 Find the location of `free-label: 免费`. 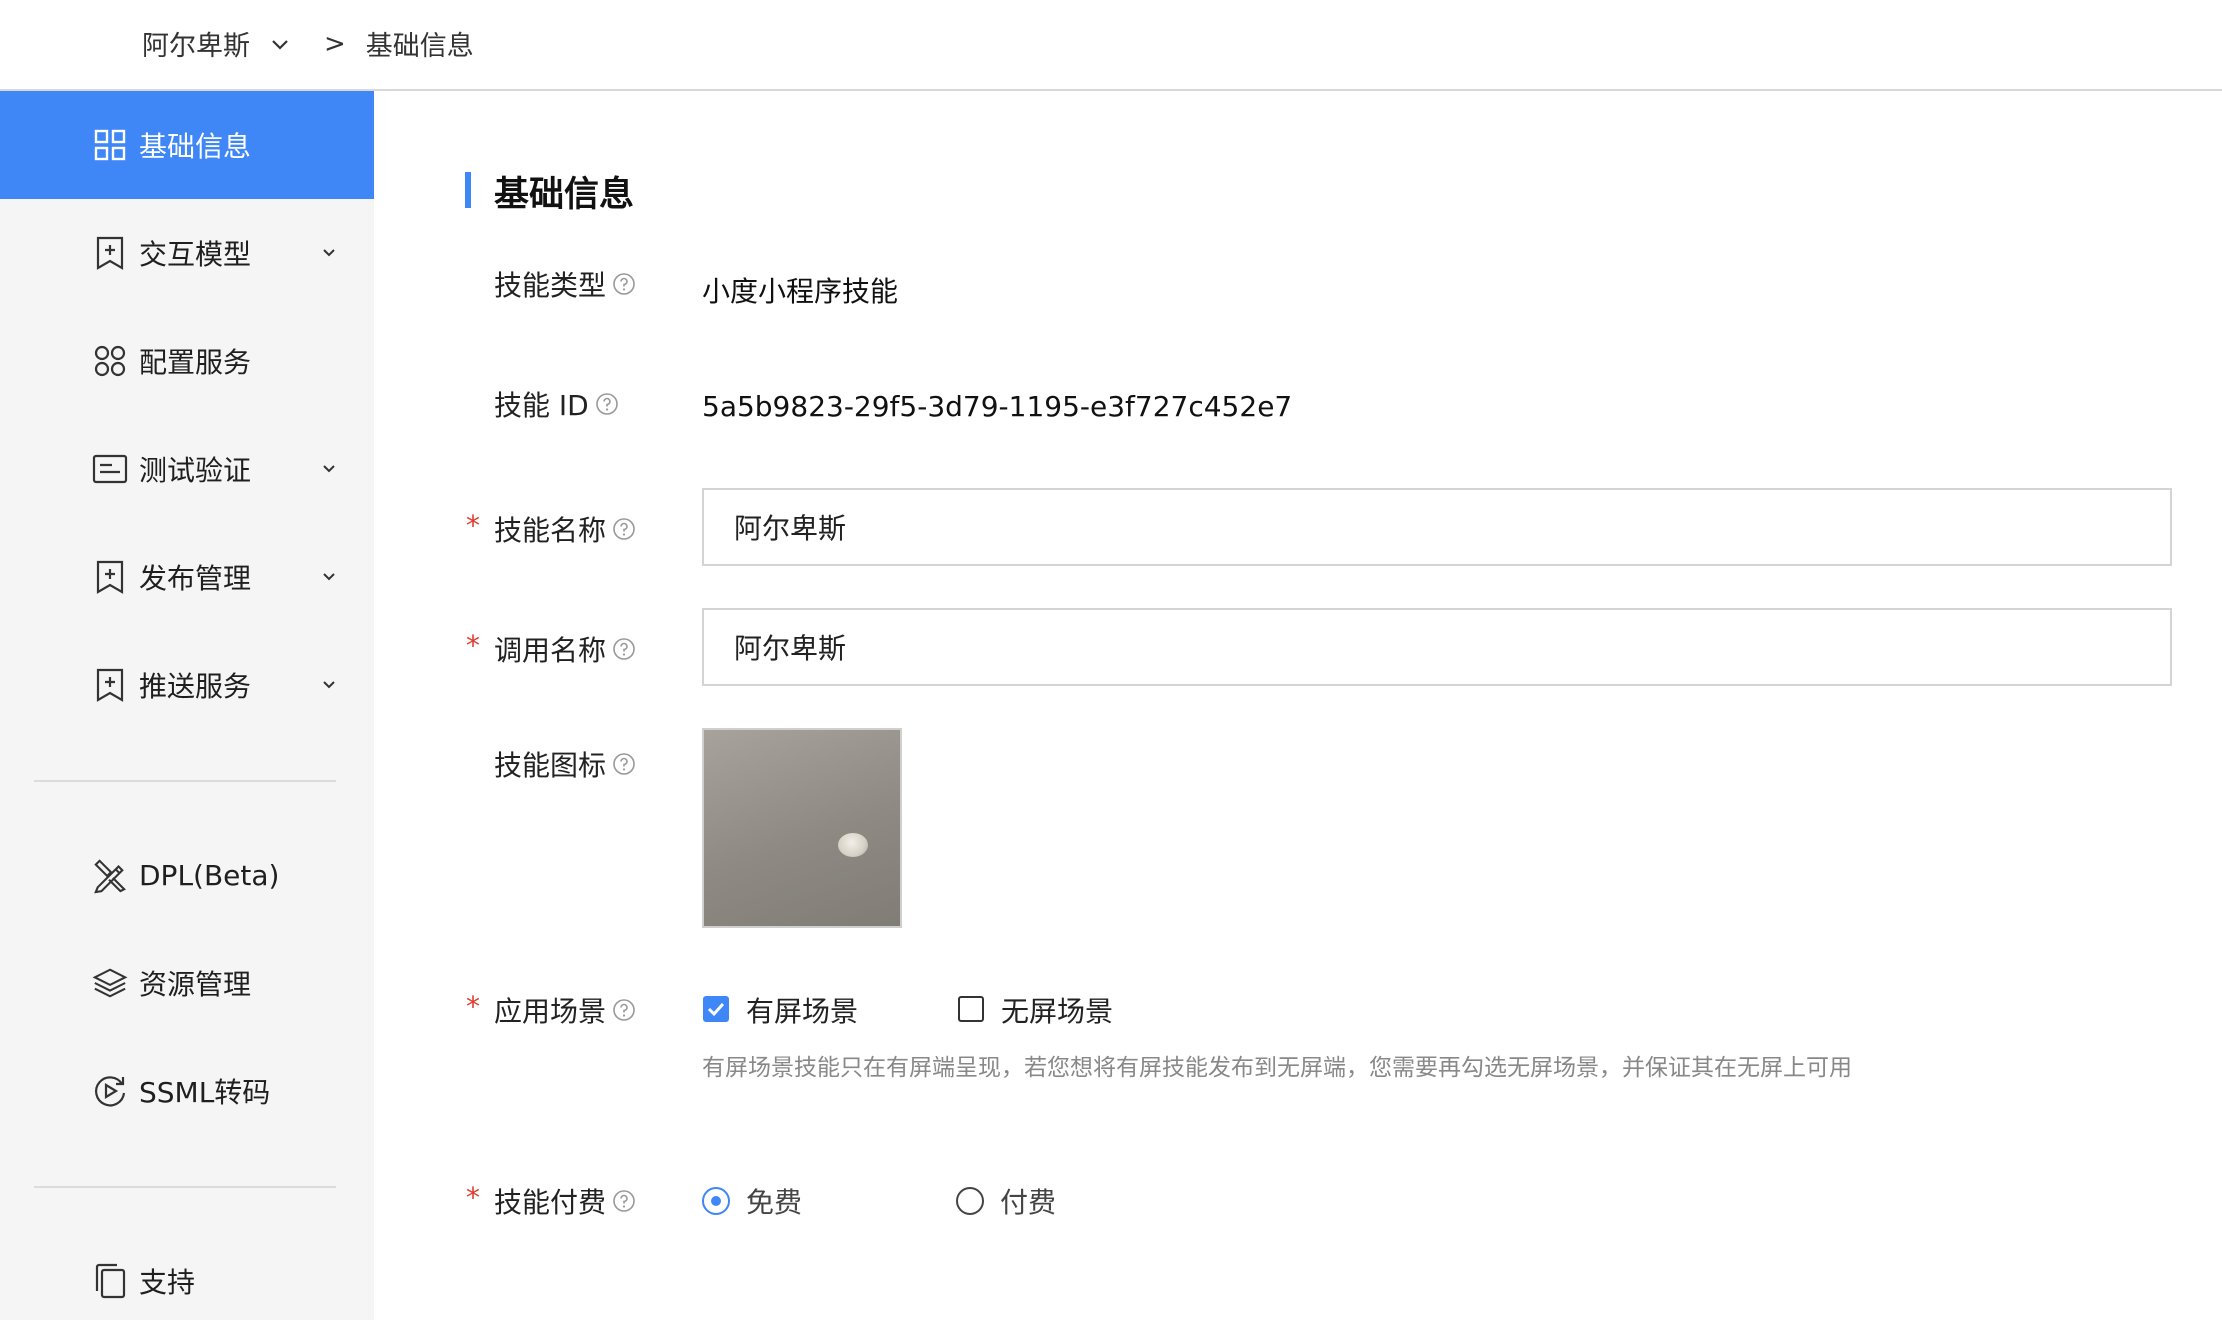

free-label: 免费 is located at coordinates (774, 1201).